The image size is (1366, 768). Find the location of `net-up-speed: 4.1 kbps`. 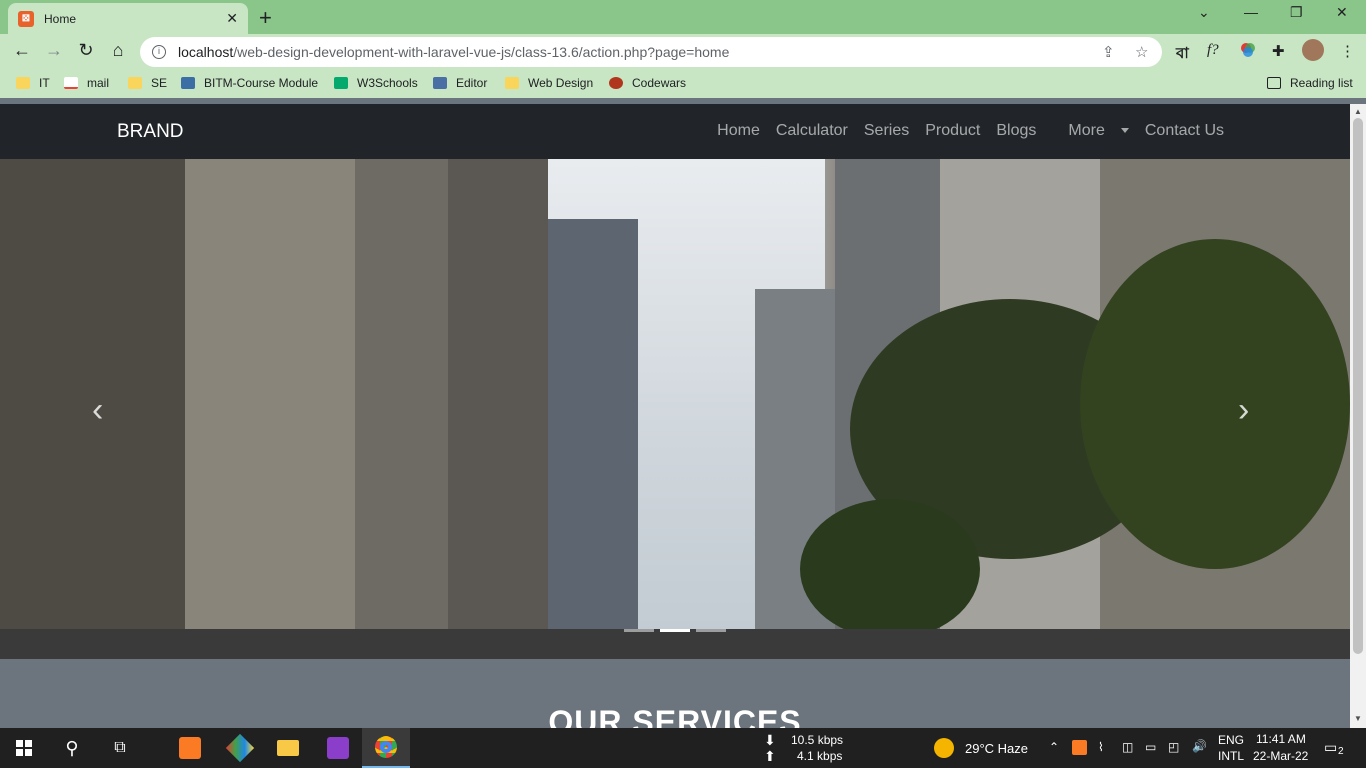

net-up-speed: 4.1 kbps is located at coordinates (820, 756).